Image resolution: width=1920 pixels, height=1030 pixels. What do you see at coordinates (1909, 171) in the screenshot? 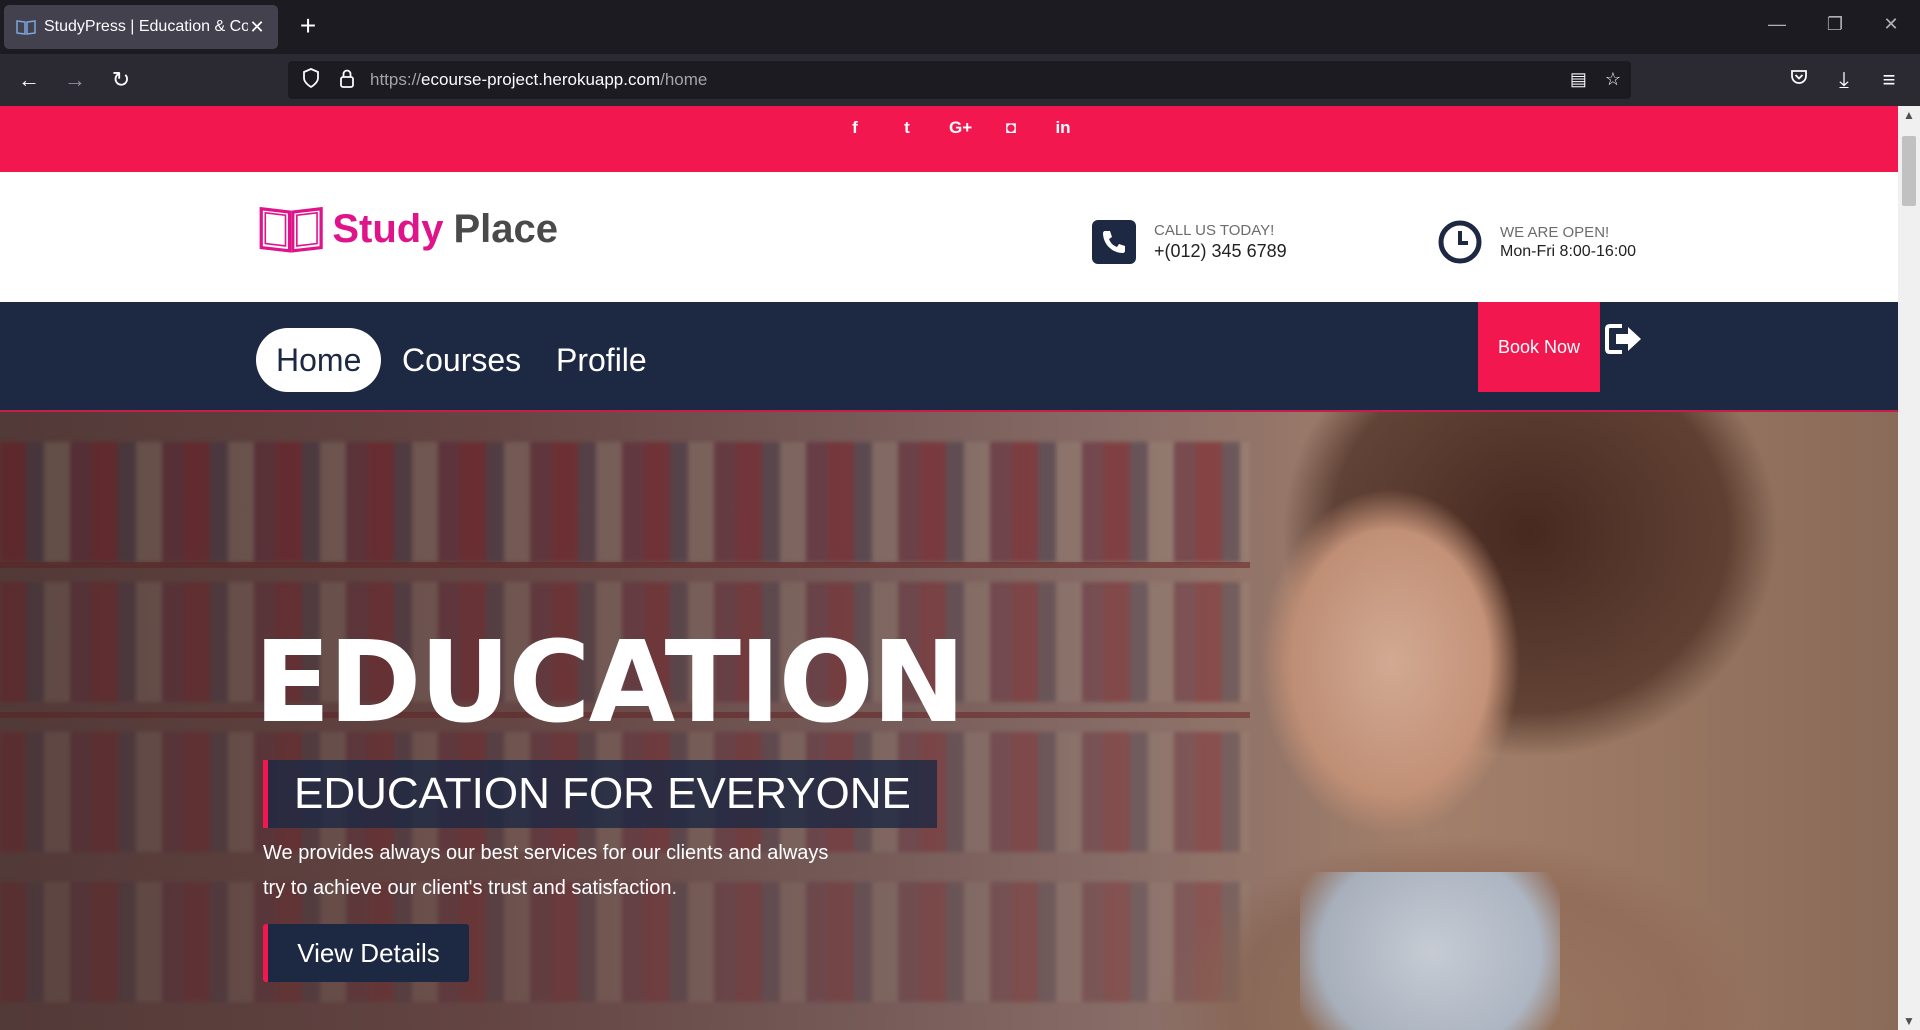
I see `scroll-thumb` at bounding box center [1909, 171].